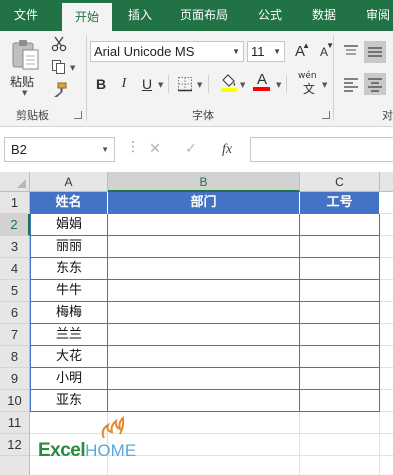  Describe the element at coordinates (72, 68) in the screenshot. I see `copy-dropdown-arrow: ▼` at that location.